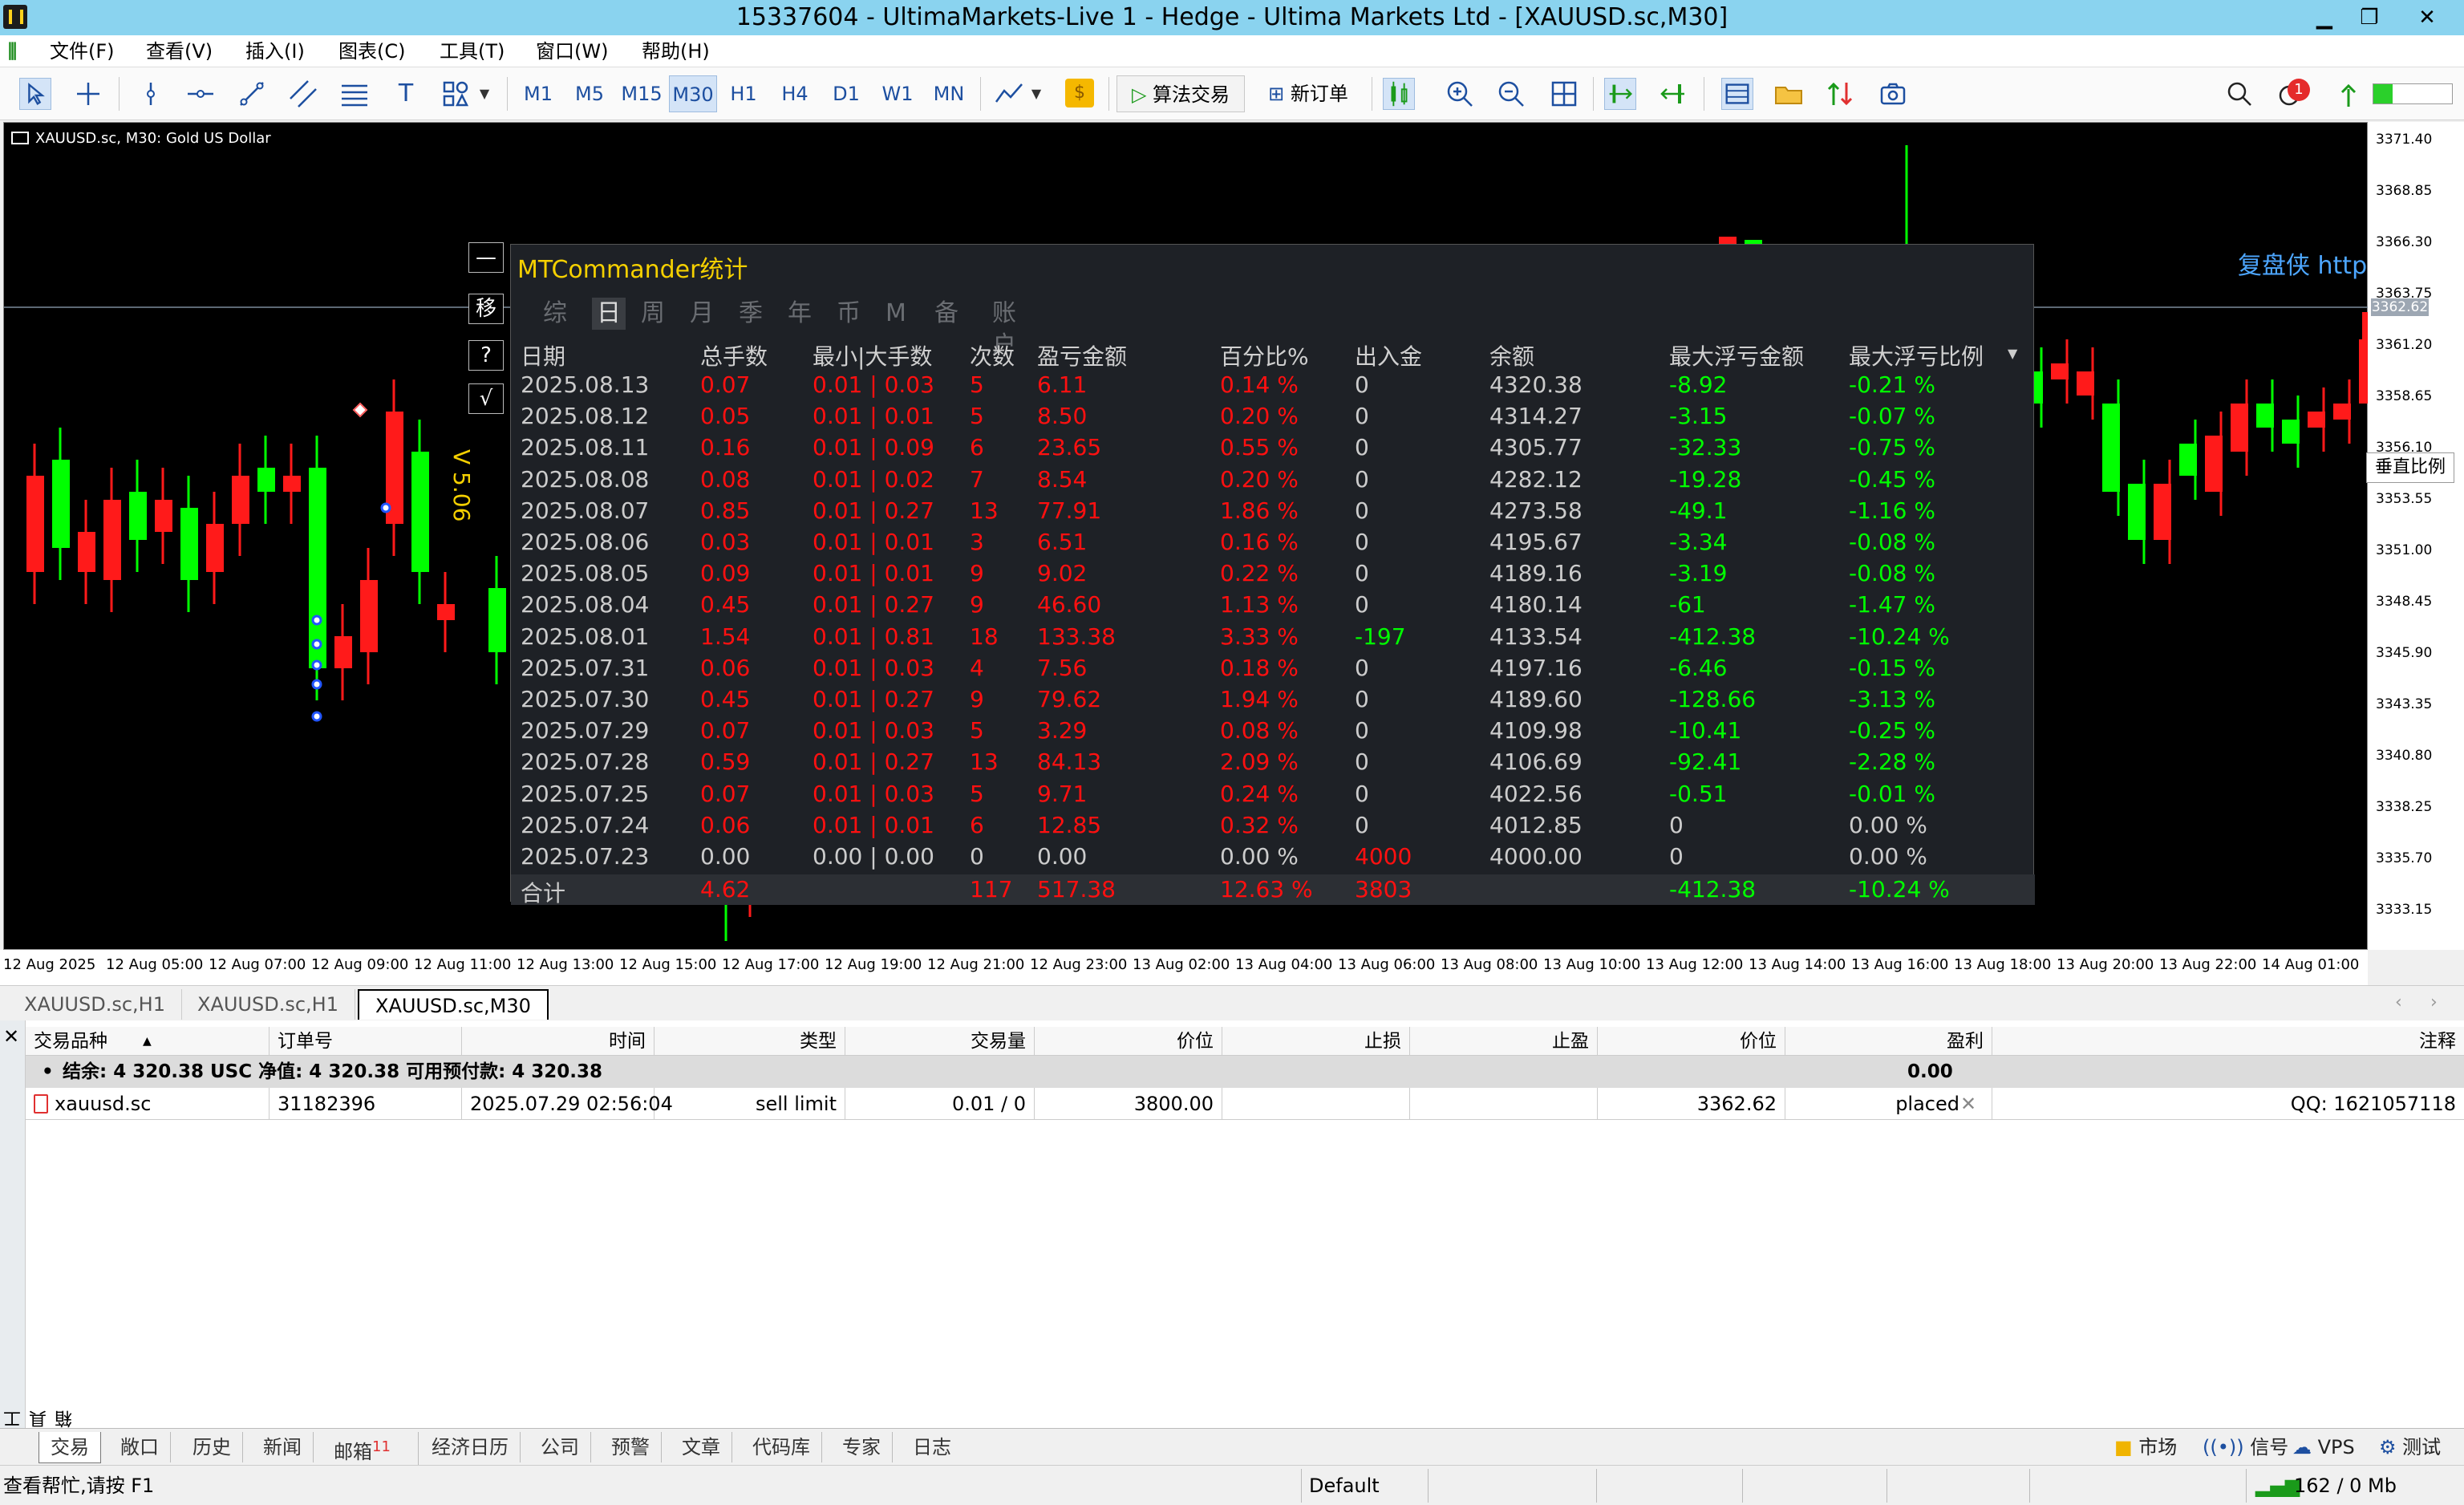 This screenshot has height=1505, width=2464. Describe the element at coordinates (11, 1037) in the screenshot. I see `close-icon: ✕` at that location.